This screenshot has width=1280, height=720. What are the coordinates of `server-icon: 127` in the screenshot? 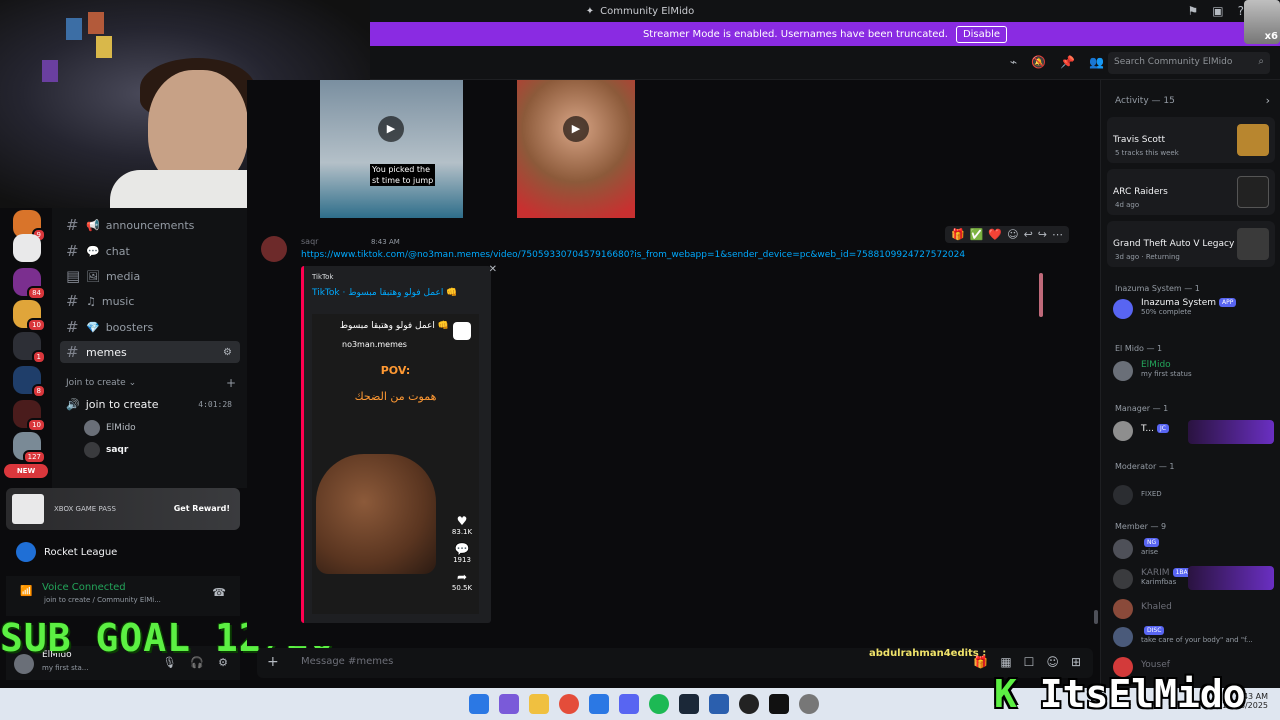 It's located at (29, 448).